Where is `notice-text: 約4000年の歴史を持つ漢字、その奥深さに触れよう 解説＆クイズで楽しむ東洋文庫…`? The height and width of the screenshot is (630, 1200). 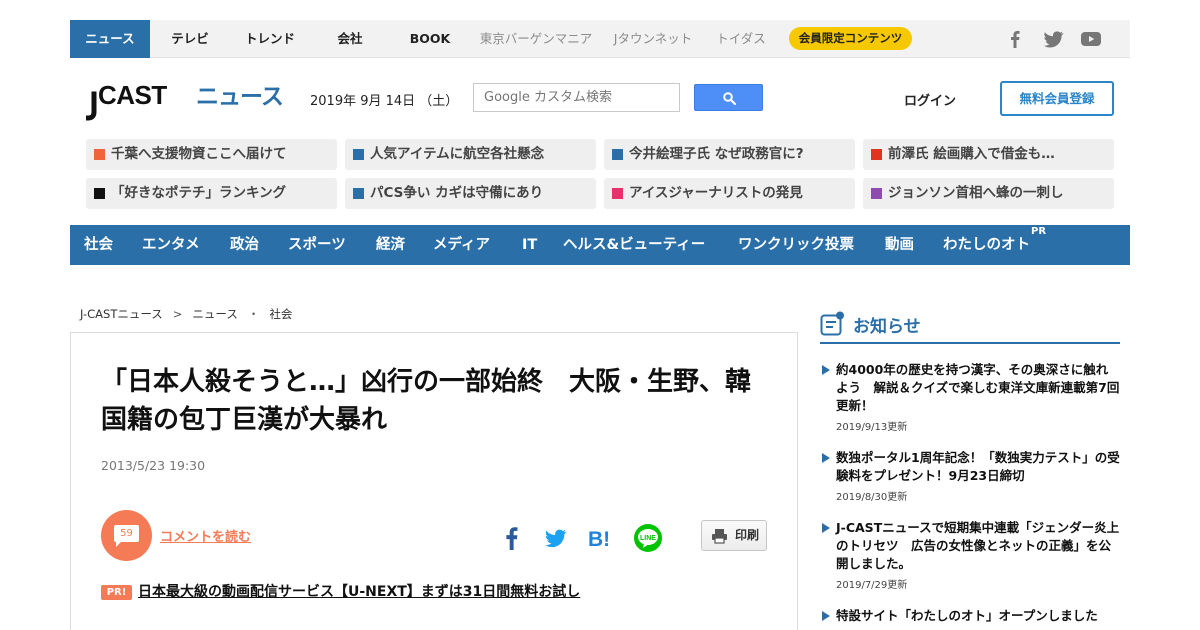
notice-text: 約4000年の歴史を持つ漢字、その奥深さに触れよう 解説＆クイズで楽しむ東洋文庫… is located at coordinates (978, 387).